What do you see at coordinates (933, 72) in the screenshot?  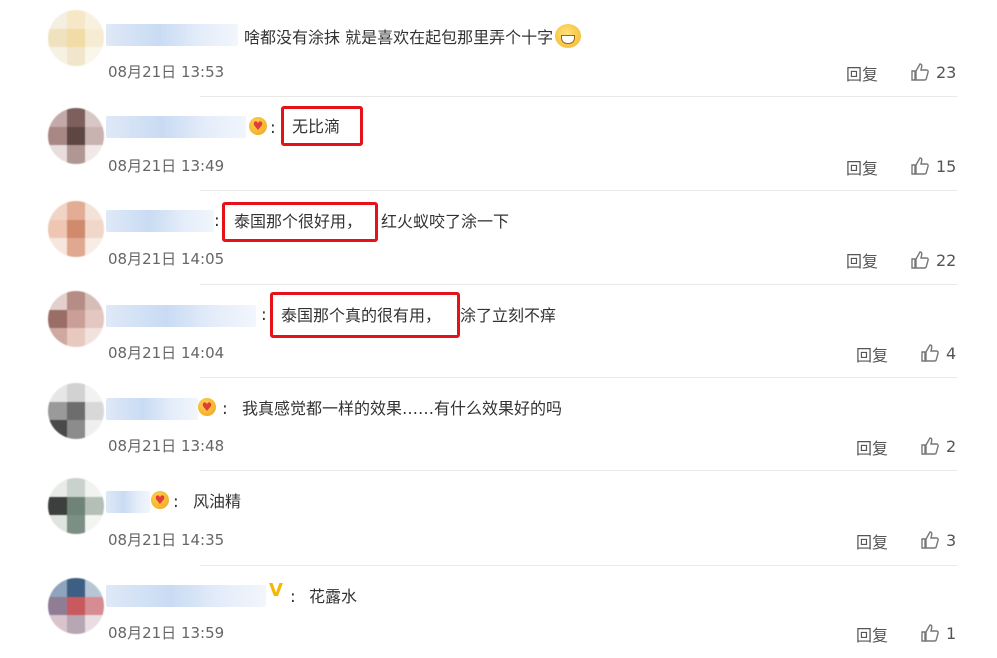 I see `like-button: 23` at bounding box center [933, 72].